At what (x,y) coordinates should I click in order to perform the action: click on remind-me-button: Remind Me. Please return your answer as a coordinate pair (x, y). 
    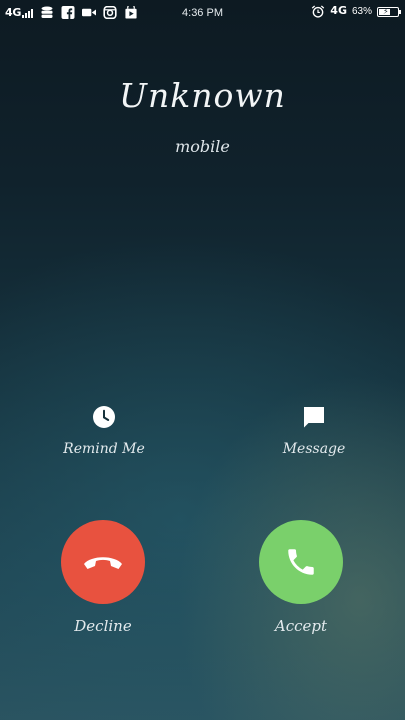
    Looking at the image, I should click on (104, 431).